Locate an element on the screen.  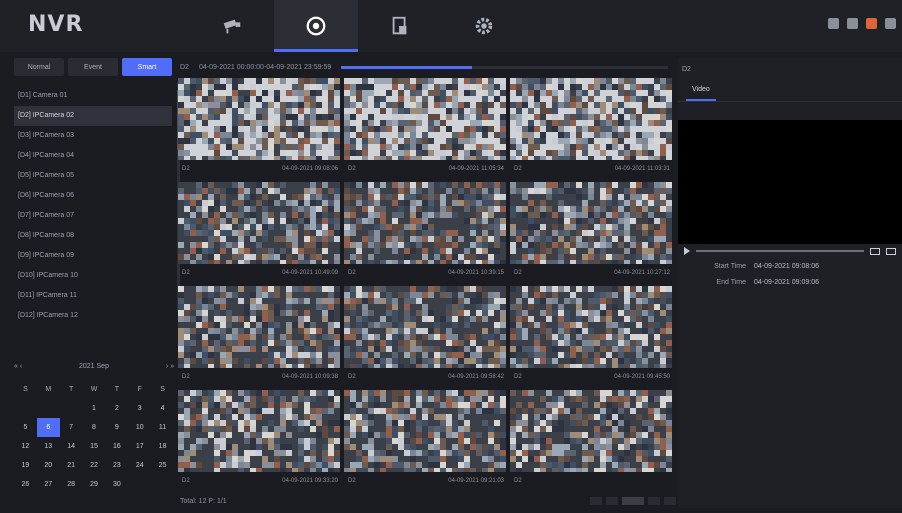
calendar-day: 13 is located at coordinates (48, 446).